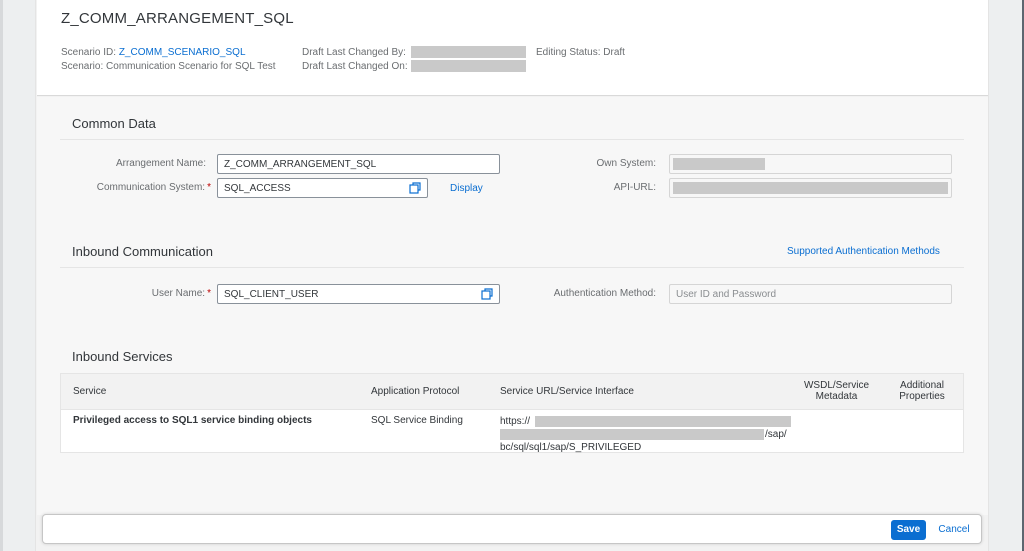  What do you see at coordinates (82, 66) in the screenshot?
I see `scenario-label: Scenario:` at bounding box center [82, 66].